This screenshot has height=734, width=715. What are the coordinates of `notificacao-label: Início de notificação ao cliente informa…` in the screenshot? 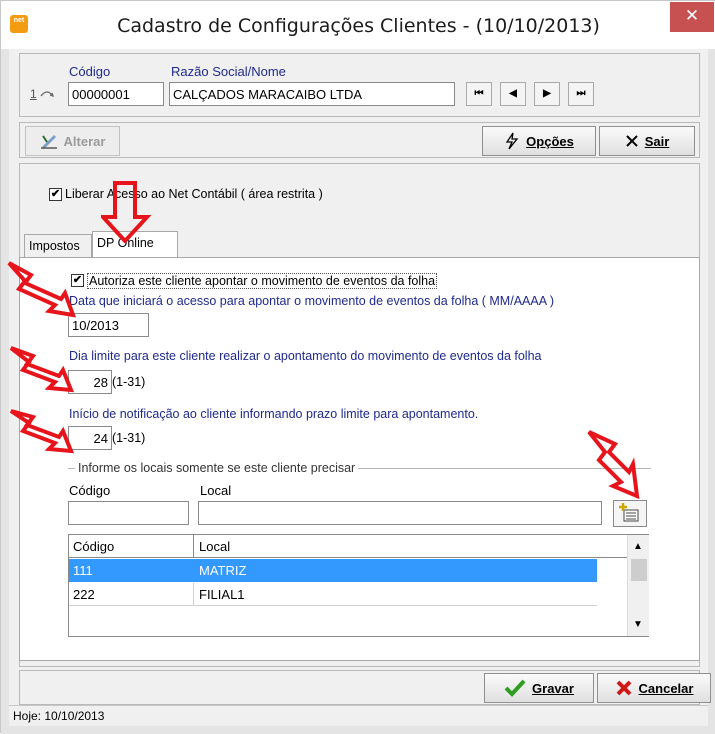 It's located at (274, 414).